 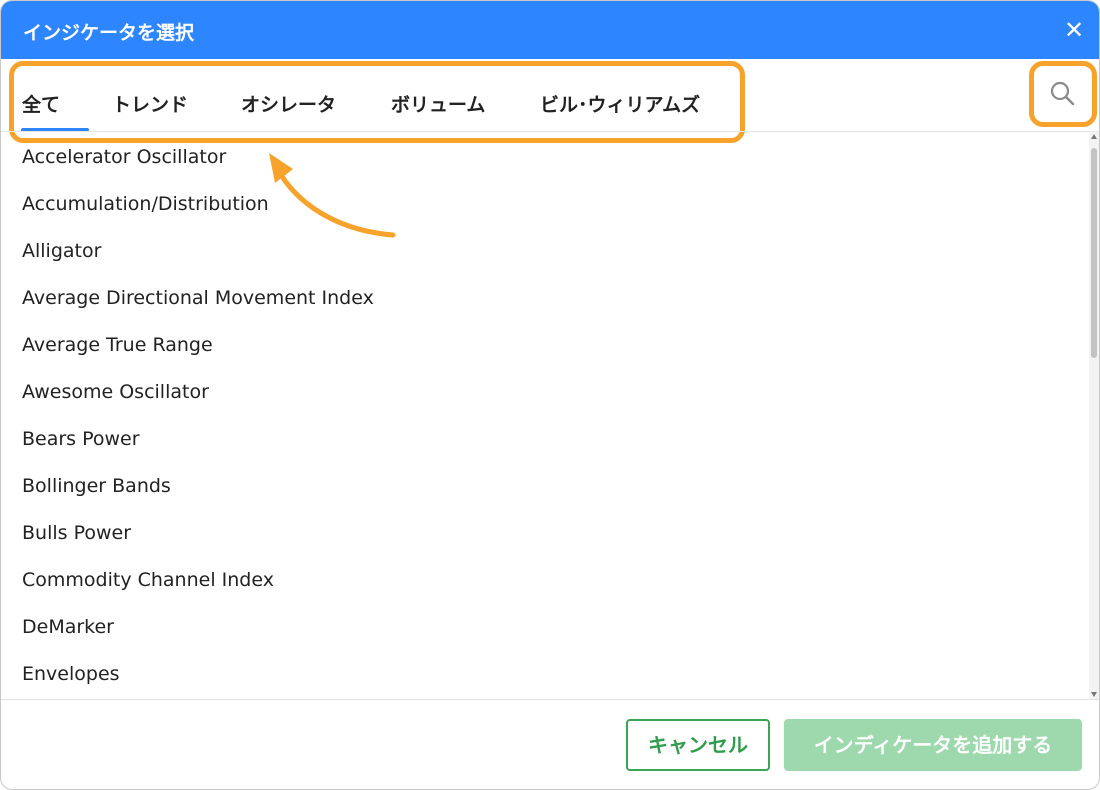 What do you see at coordinates (1094, 415) in the screenshot?
I see `list-scrollbar` at bounding box center [1094, 415].